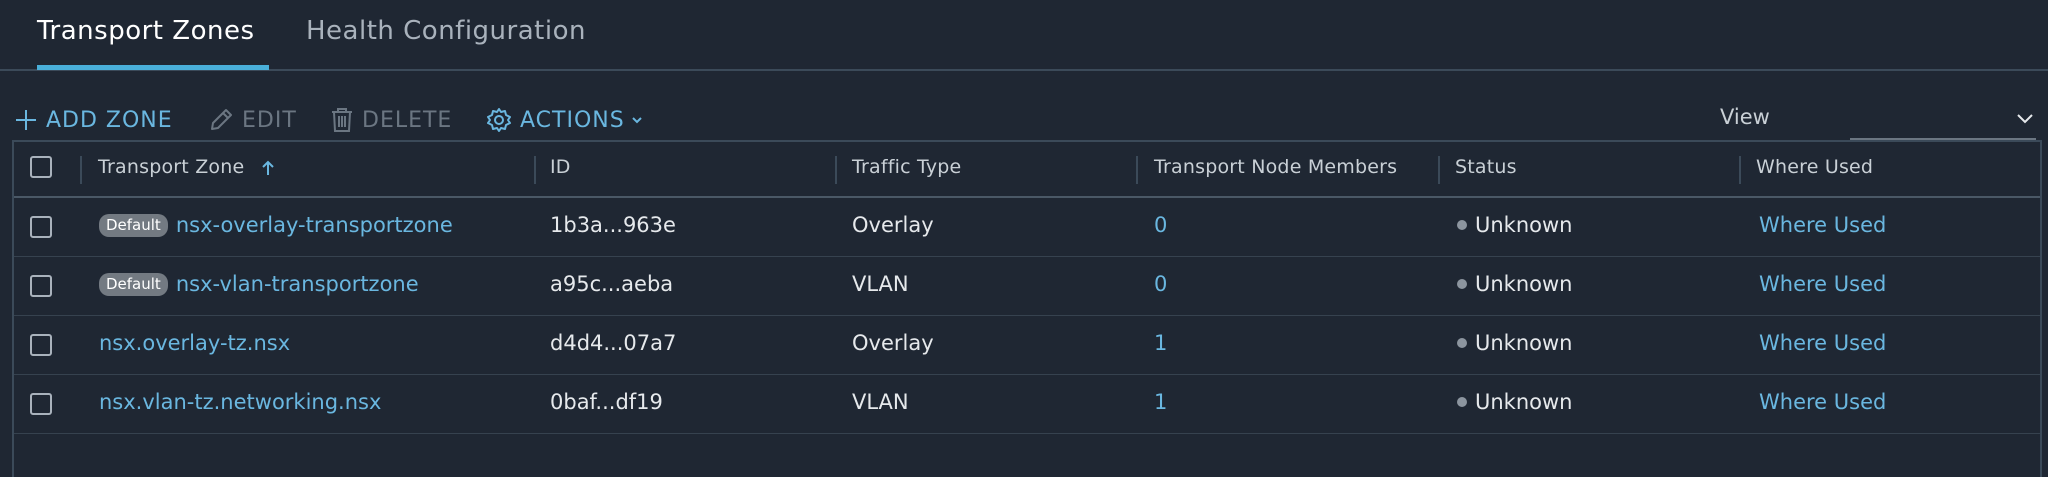 The width and height of the screenshot is (2048, 477). I want to click on plus-icon, so click(26, 120).